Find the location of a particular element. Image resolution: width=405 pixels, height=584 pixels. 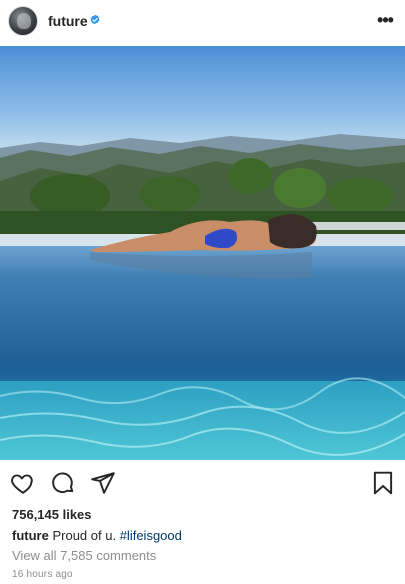

caption-text: Proud of u. is located at coordinates (84, 535).